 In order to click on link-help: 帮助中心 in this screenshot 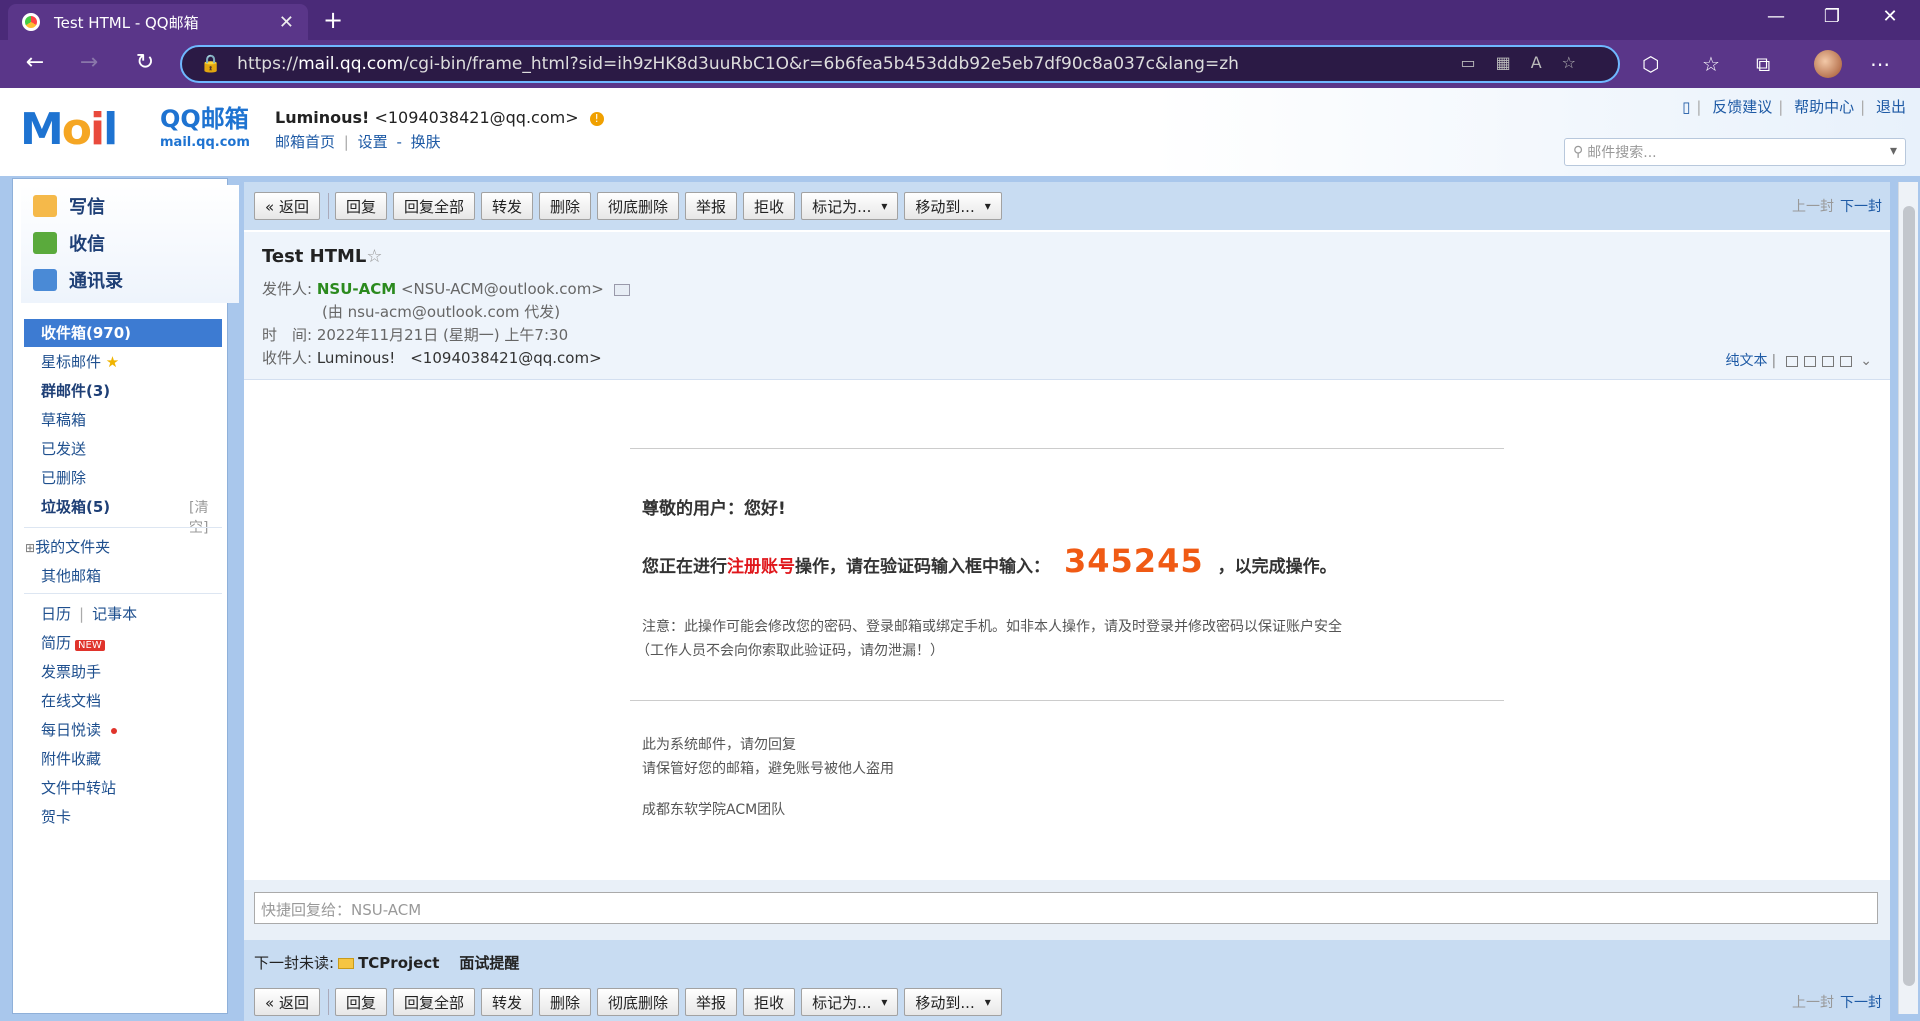, I will do `click(1824, 107)`.